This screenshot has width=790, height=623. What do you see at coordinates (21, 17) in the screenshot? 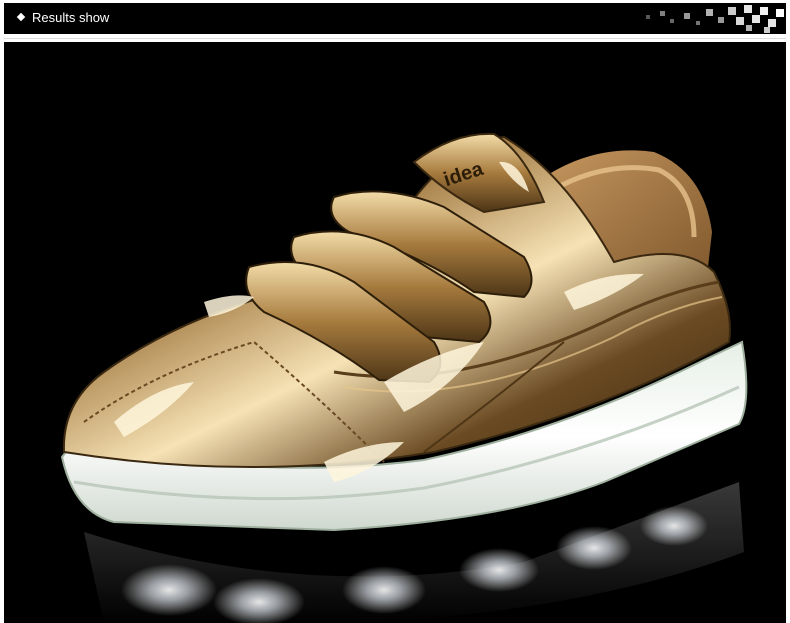
I see `diamond-bullet-icon` at bounding box center [21, 17].